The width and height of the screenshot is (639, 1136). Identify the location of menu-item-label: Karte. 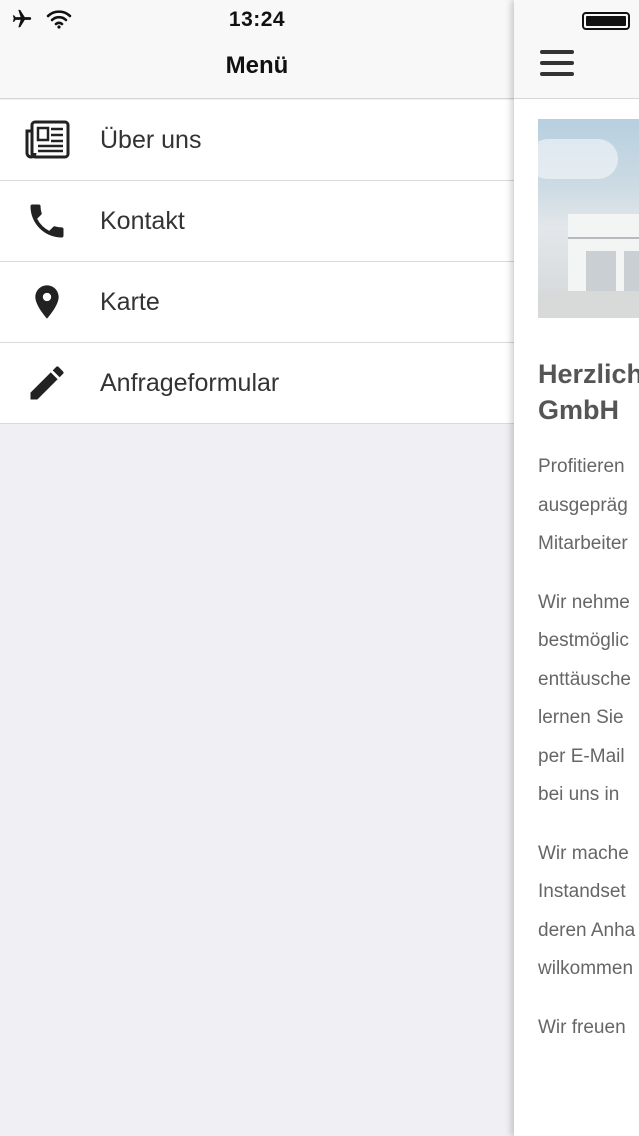
(130, 301).